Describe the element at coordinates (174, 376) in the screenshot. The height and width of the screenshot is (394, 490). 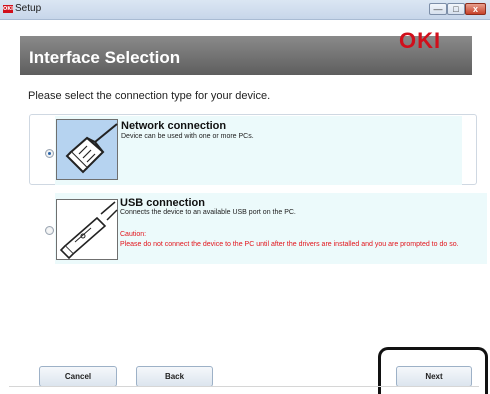
I see `back-button: Back` at that location.